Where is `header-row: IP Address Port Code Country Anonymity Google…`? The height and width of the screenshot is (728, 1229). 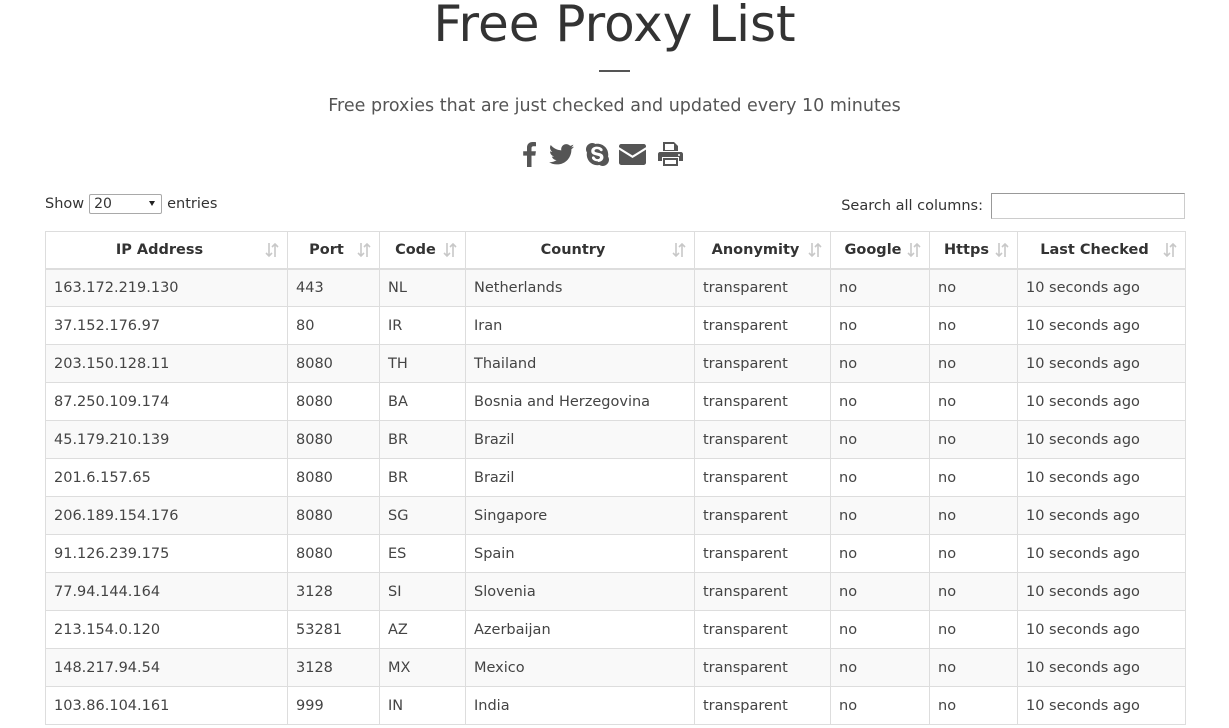 header-row: IP Address Port Code Country Anonymity Google… is located at coordinates (615, 250).